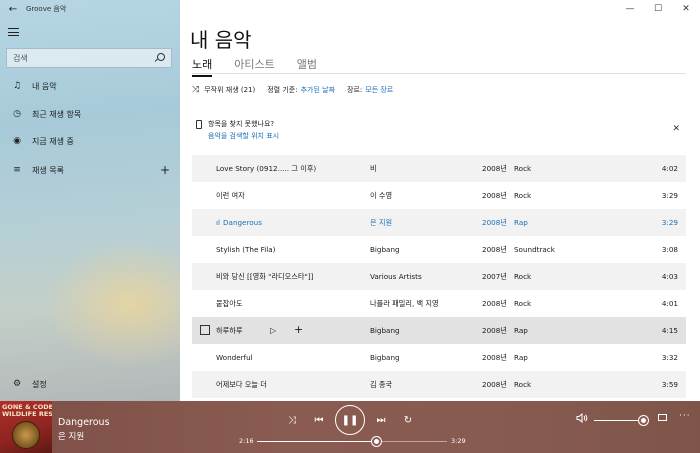  I want to click on song-duration: 4:03, so click(669, 276).